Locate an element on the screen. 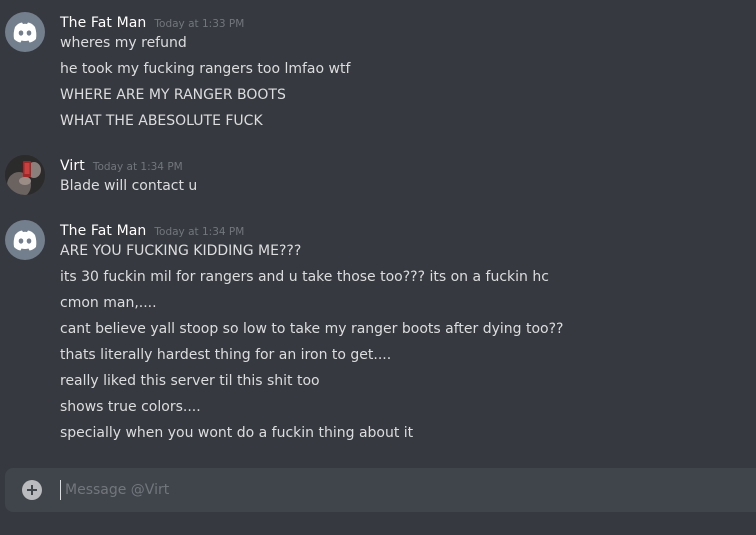 The height and width of the screenshot is (535, 756). message-line: he took my fucking rangers too lmfao wtf is located at coordinates (205, 69).